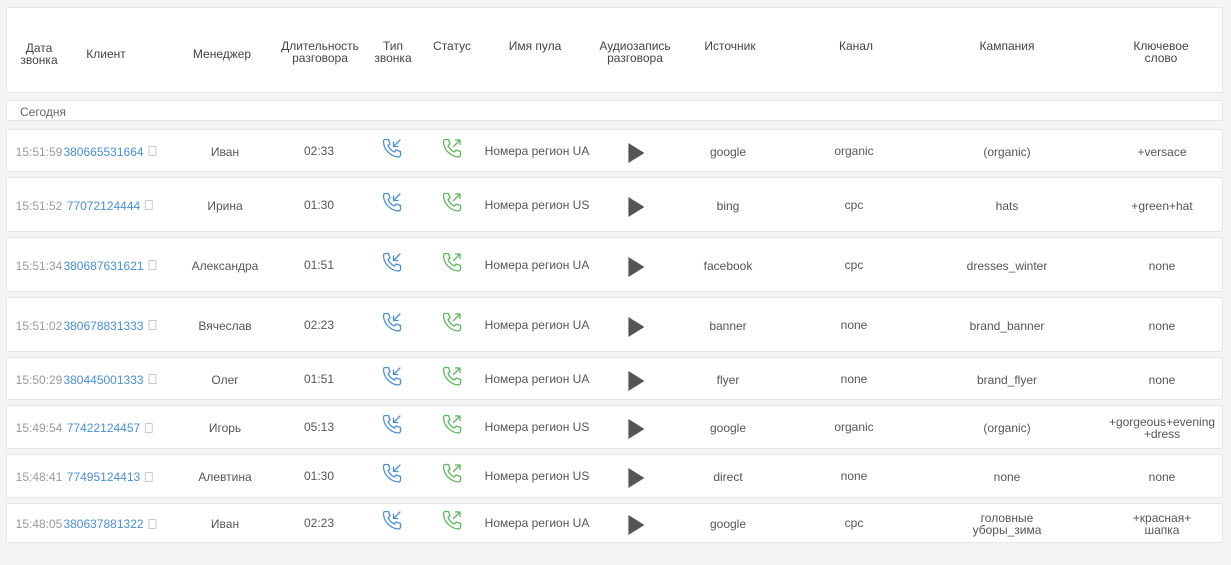 This screenshot has height=565, width=1231. Describe the element at coordinates (39, 428) in the screenshot. I see `call-time: 15:49:54` at that location.